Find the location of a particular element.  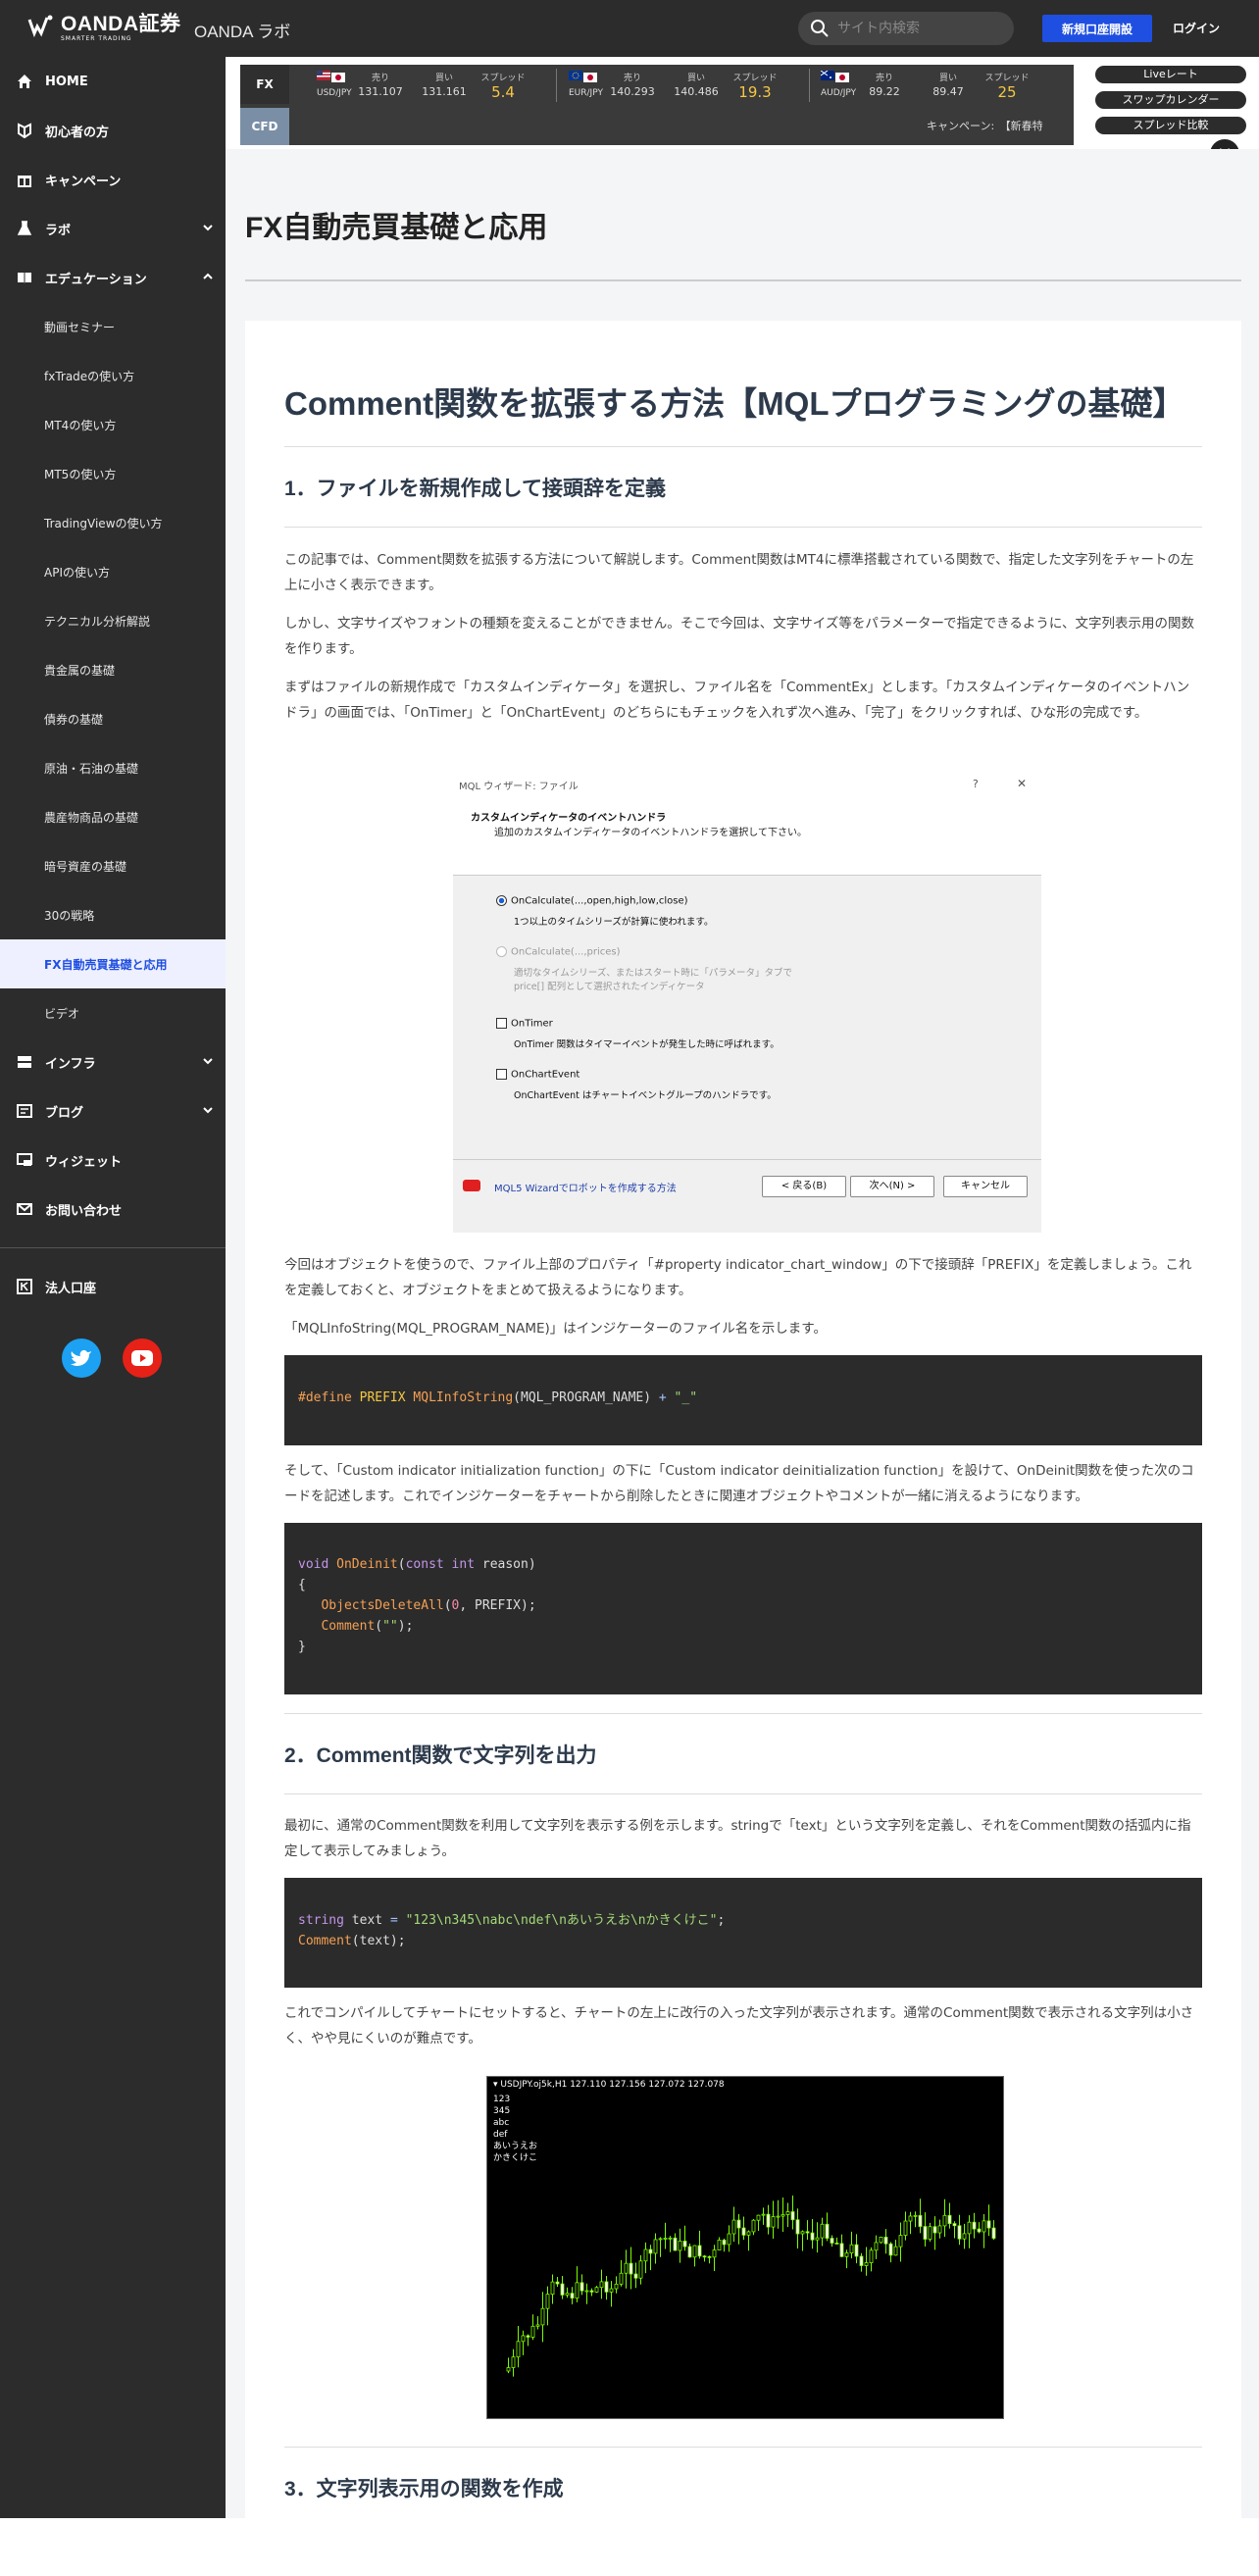

open-account-button: 新規口座開設 is located at coordinates (1097, 28).